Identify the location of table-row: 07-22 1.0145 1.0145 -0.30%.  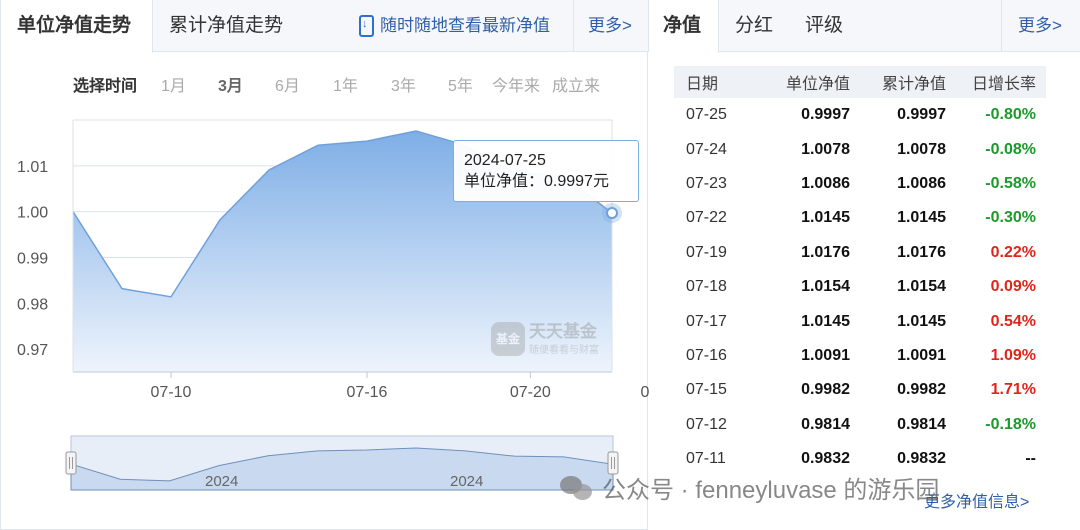
(860, 218).